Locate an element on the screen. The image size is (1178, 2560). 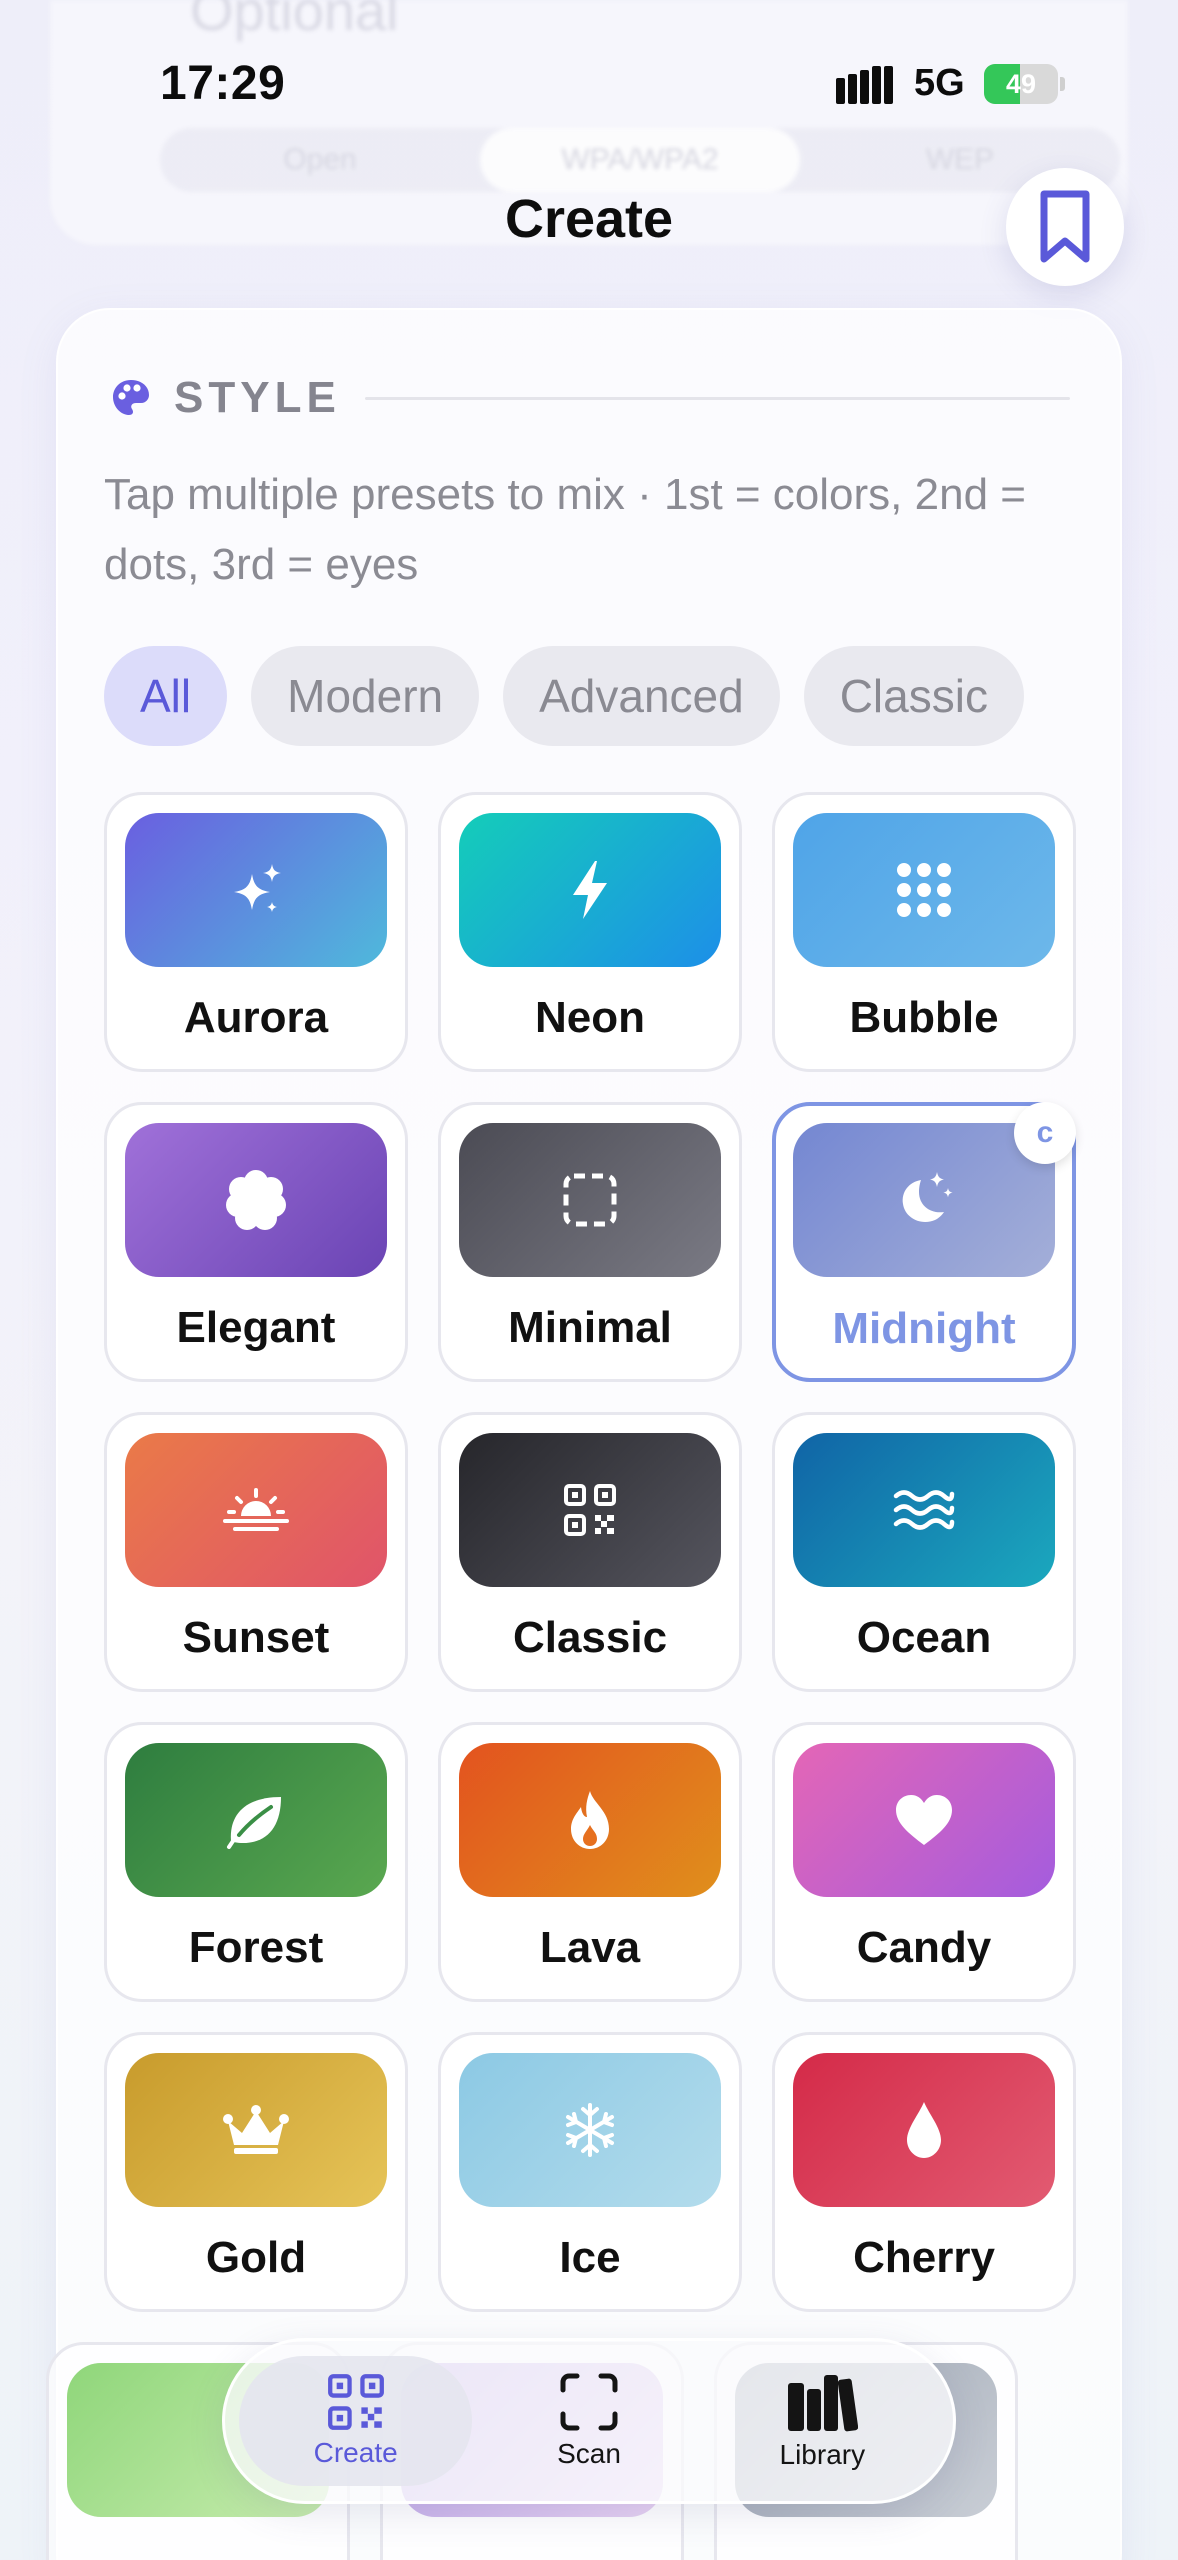
preset-label: Bubble is located at coordinates (924, 1017).